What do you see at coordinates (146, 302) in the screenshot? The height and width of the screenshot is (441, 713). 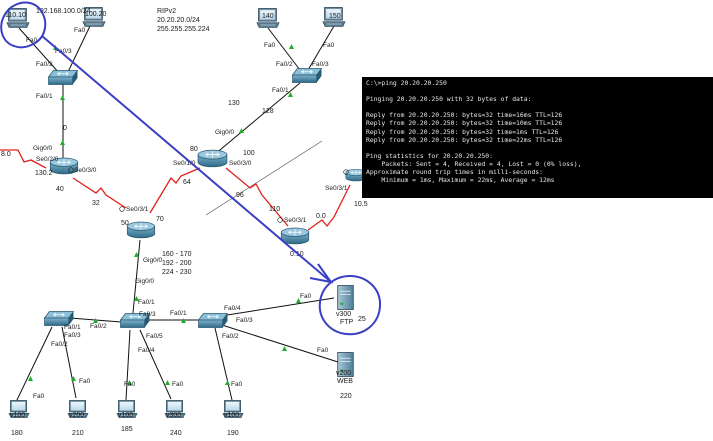 I see `port-fa0-1-sw3-up: Fa0/1` at bounding box center [146, 302].